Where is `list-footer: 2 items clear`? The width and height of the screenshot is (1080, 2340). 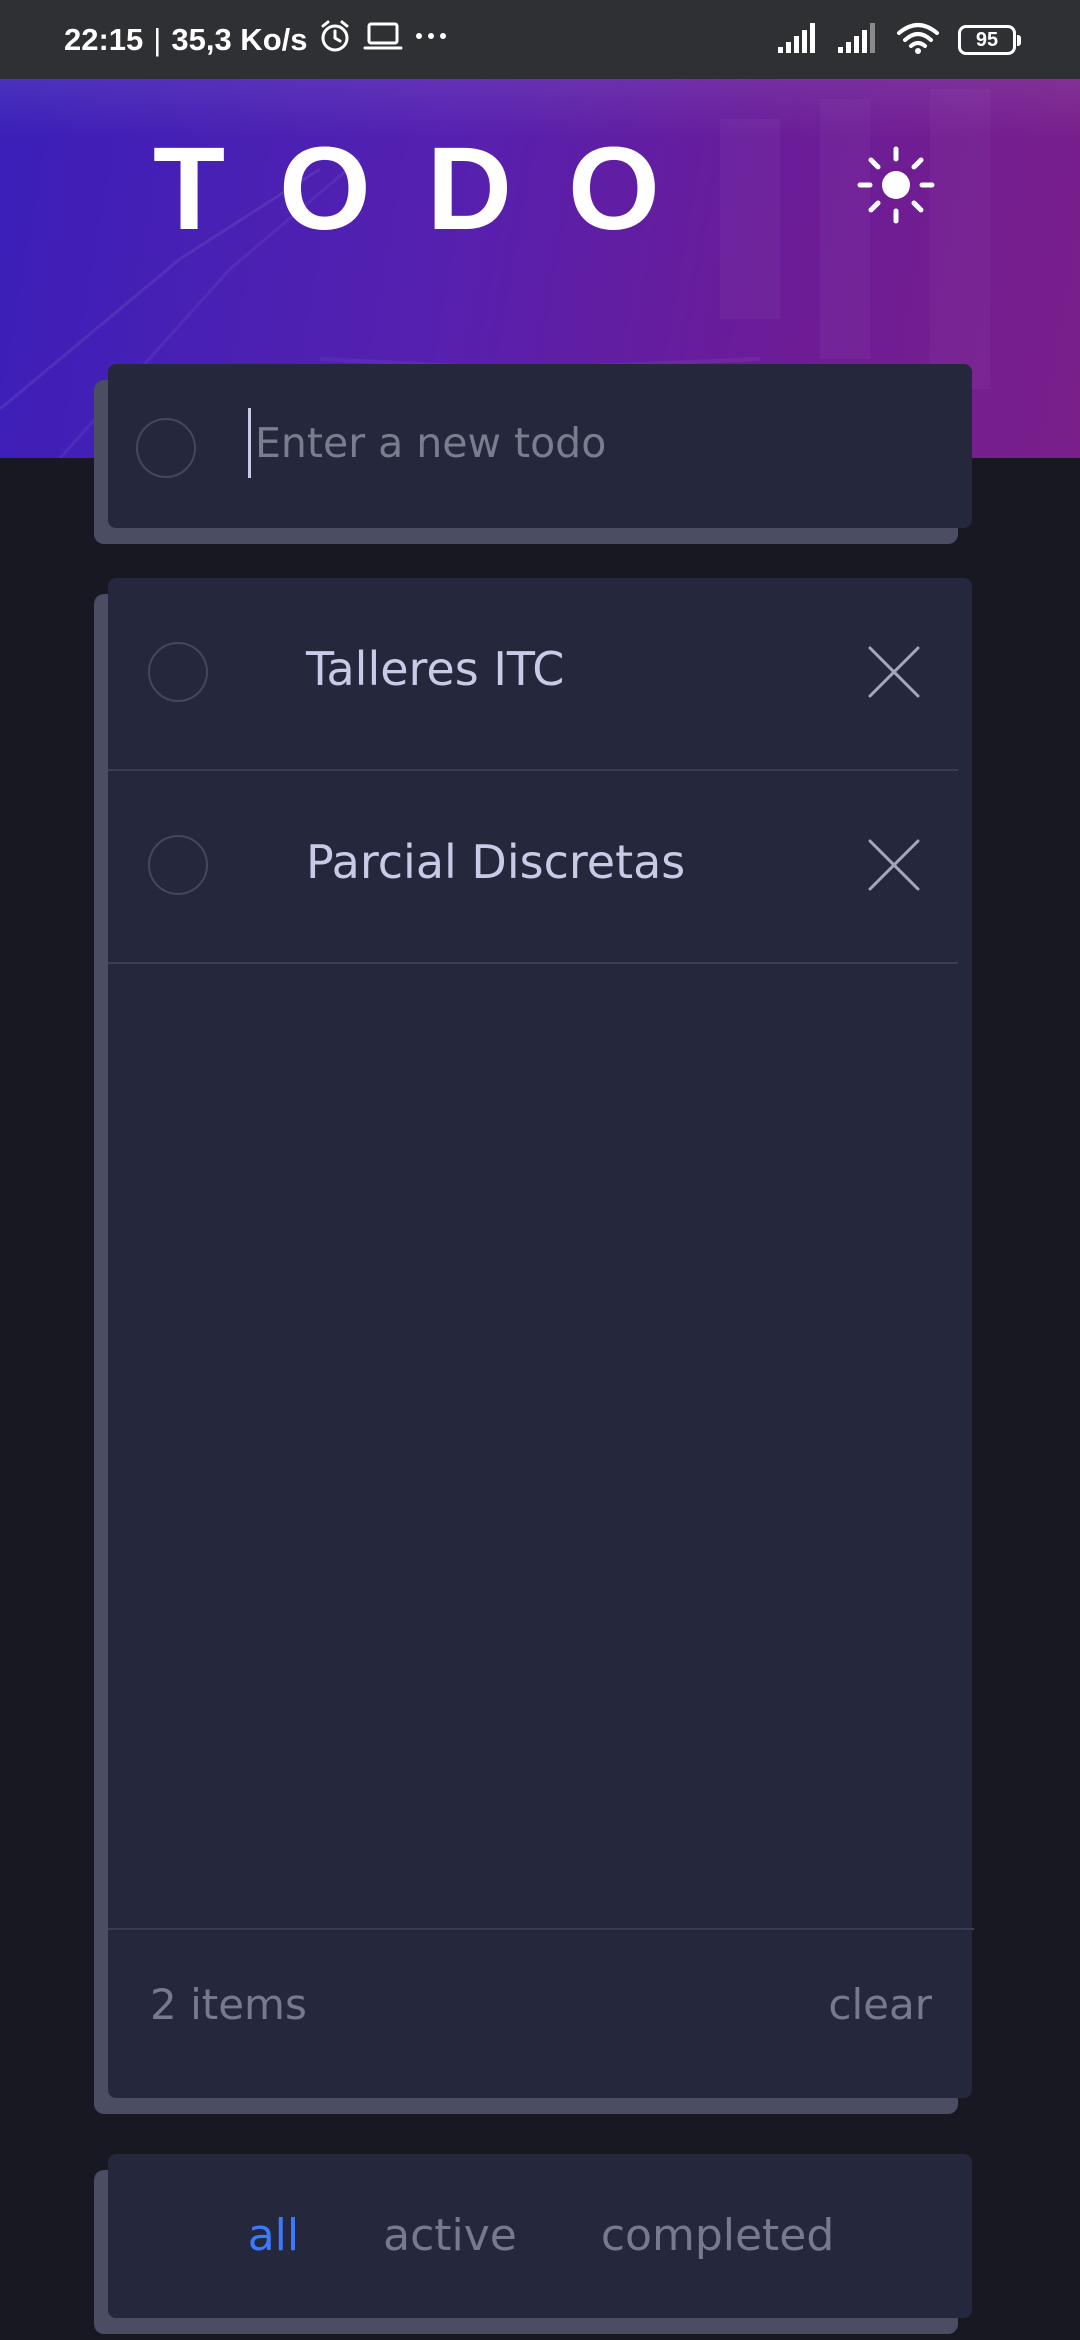 list-footer: 2 items clear is located at coordinates (541, 2009).